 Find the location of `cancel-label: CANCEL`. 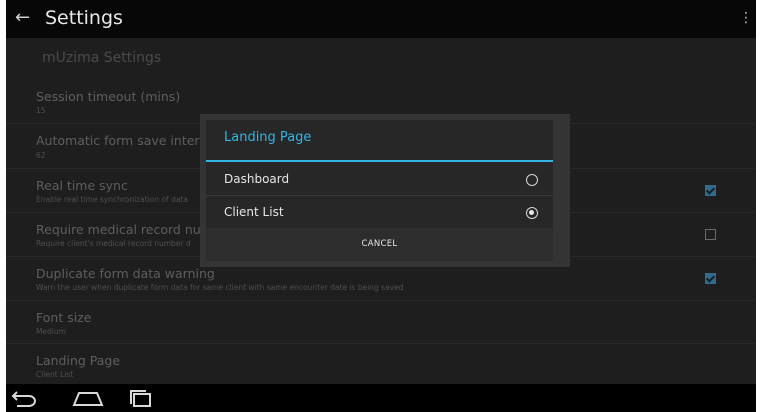

cancel-label: CANCEL is located at coordinates (379, 244).